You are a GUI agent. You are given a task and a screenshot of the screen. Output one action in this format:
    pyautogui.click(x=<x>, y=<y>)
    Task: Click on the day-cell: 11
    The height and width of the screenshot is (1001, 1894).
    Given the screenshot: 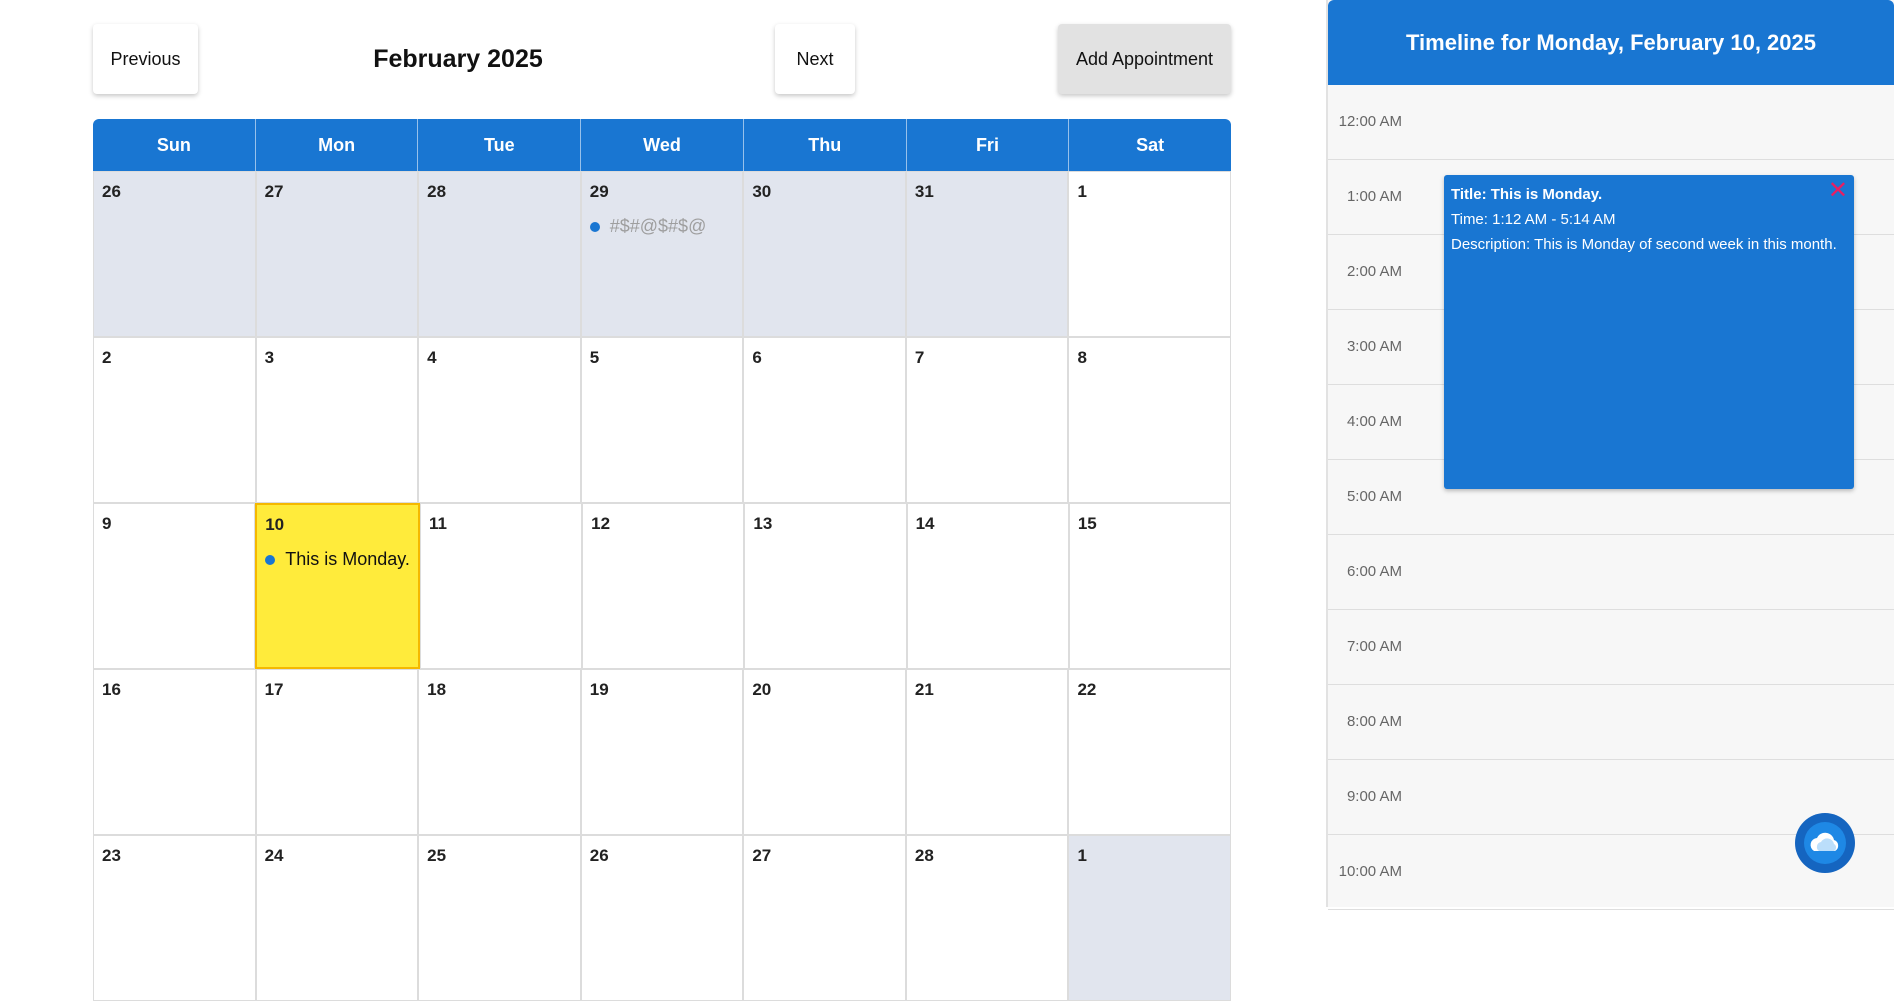 What is the action you would take?
    pyautogui.click(x=501, y=586)
    